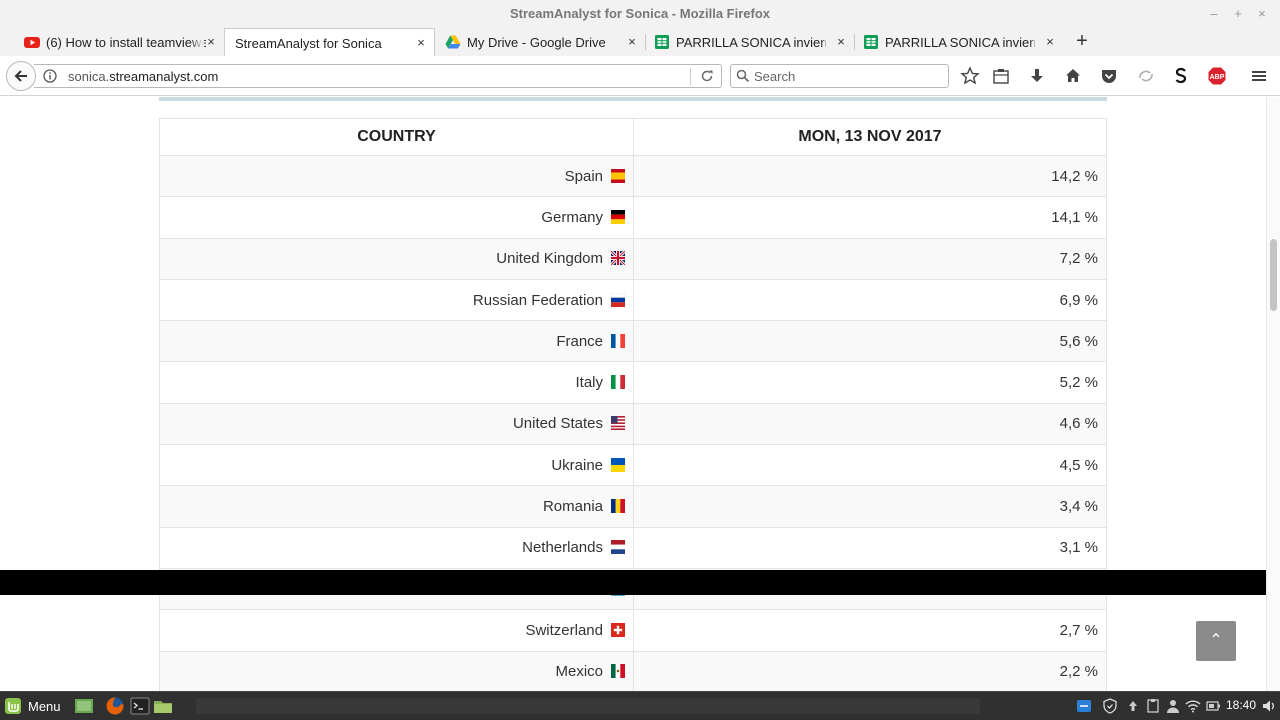 The width and height of the screenshot is (1280, 720). I want to click on tab-label: (6) How to install teamviewe, so click(126, 42).